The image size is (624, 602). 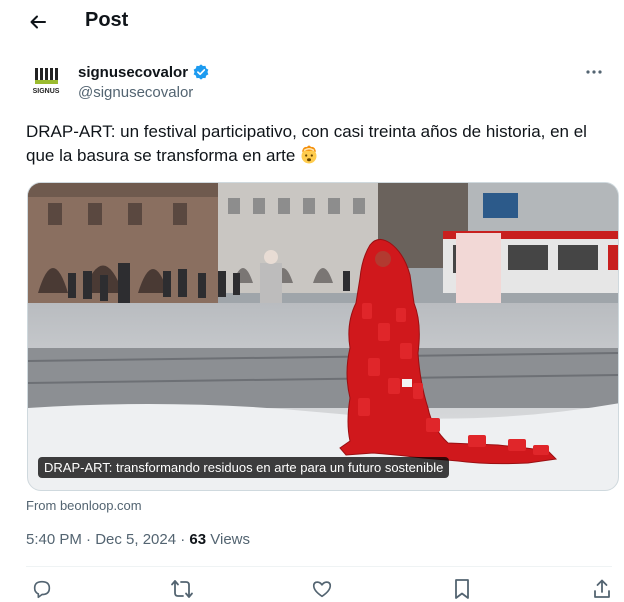 I want to click on action-bar, so click(x=312, y=588).